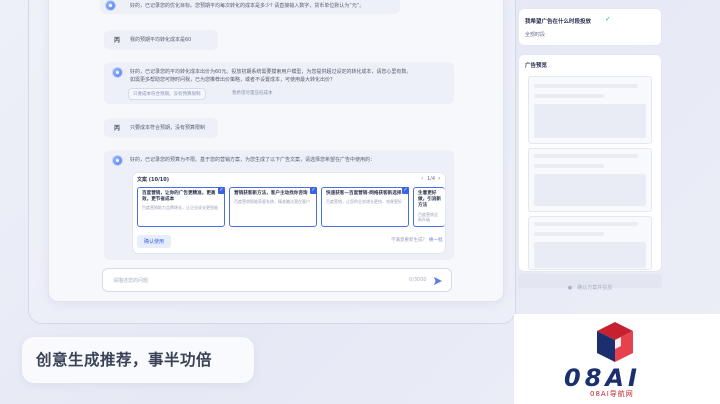  I want to click on card-title: 快速获客—百度营销-网络获客新选择, so click(364, 193).